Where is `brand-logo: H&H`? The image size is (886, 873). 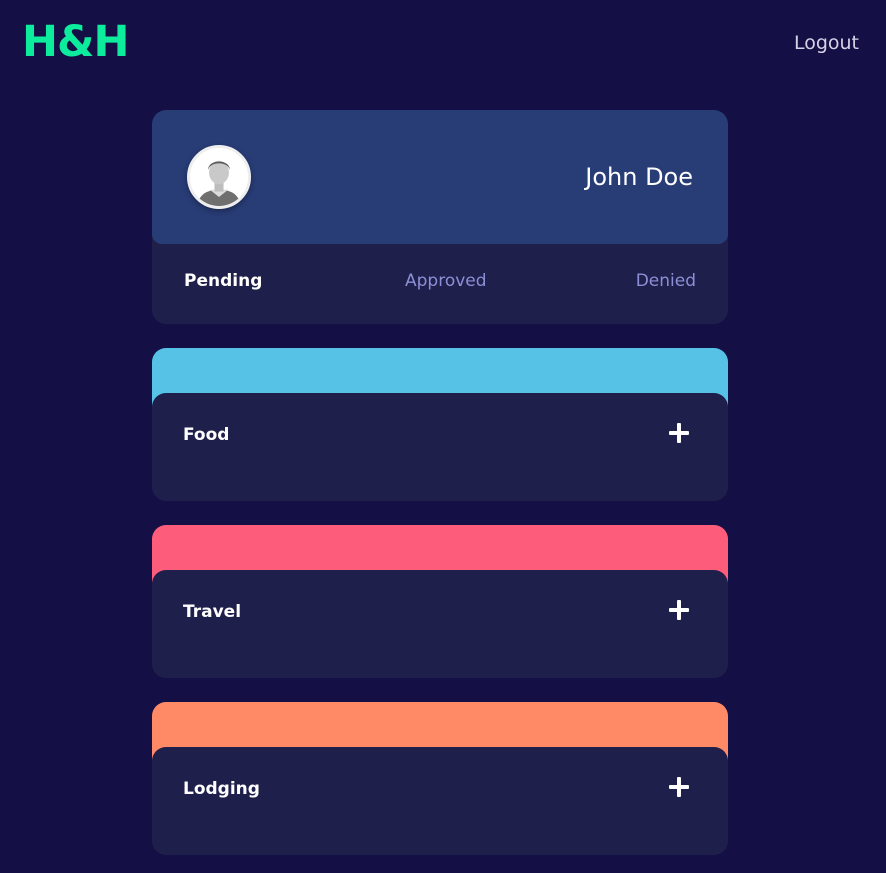
brand-logo: H&H is located at coordinates (75, 42).